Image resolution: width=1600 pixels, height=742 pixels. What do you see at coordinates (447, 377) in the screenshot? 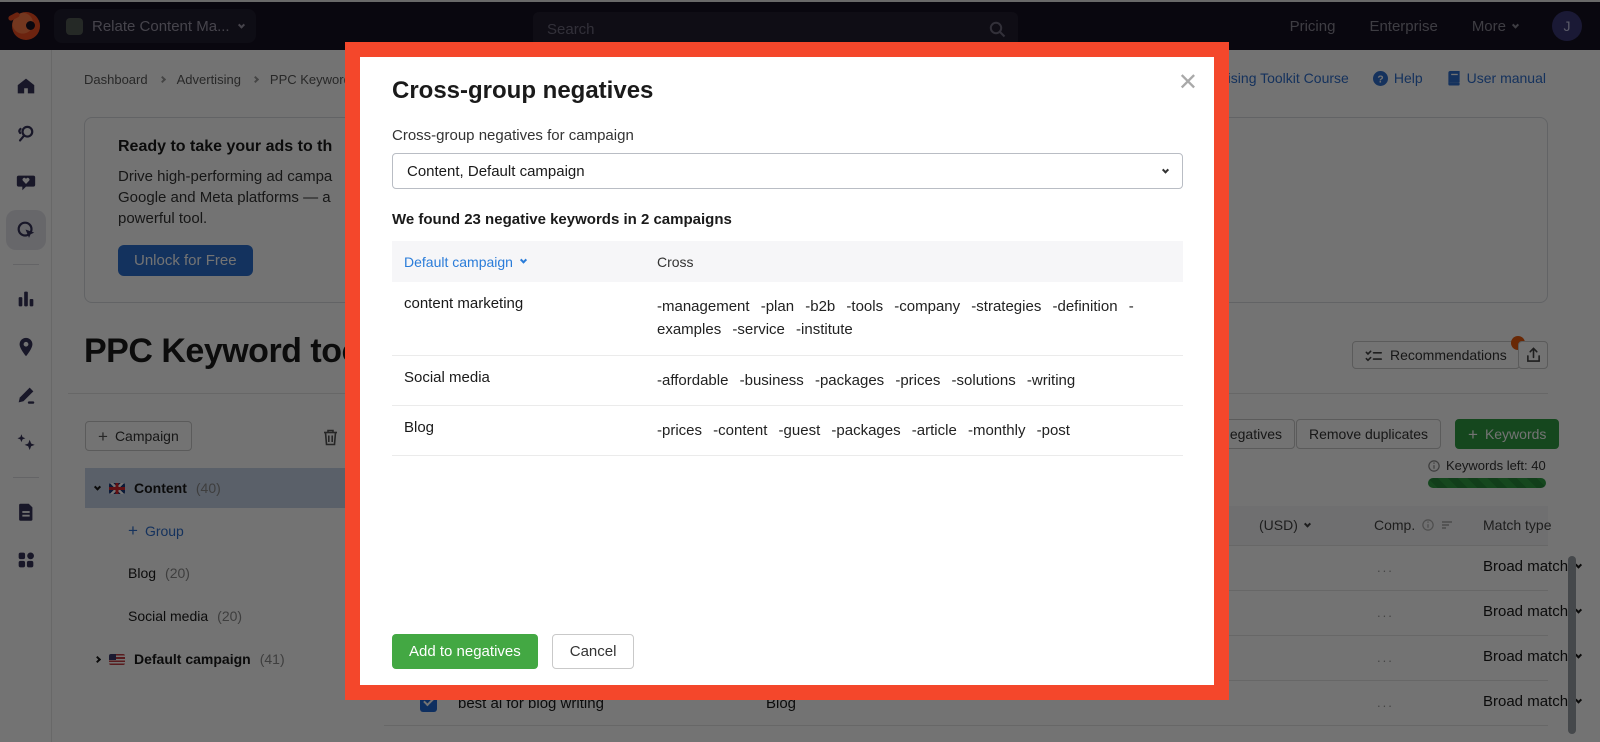
I see `group-cell: Social media` at bounding box center [447, 377].